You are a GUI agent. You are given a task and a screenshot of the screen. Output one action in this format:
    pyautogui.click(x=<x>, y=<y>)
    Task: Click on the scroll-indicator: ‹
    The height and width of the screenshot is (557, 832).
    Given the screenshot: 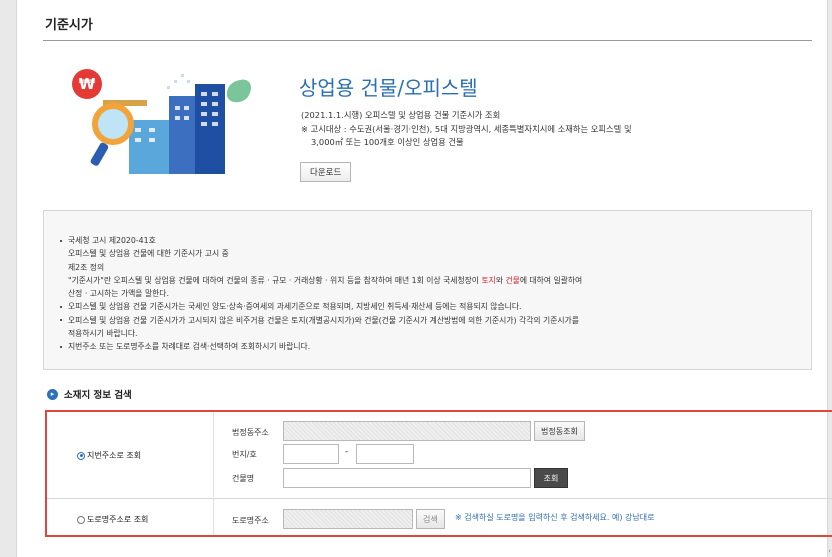 What is the action you would take?
    pyautogui.click(x=829, y=551)
    